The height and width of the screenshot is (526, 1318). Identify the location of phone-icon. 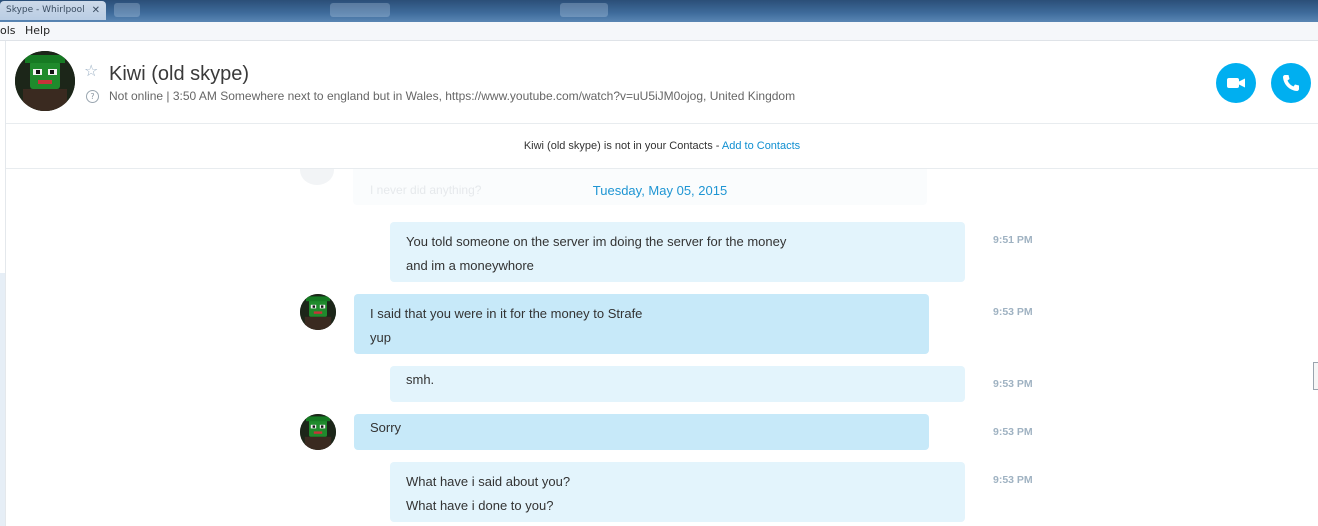
(1291, 83).